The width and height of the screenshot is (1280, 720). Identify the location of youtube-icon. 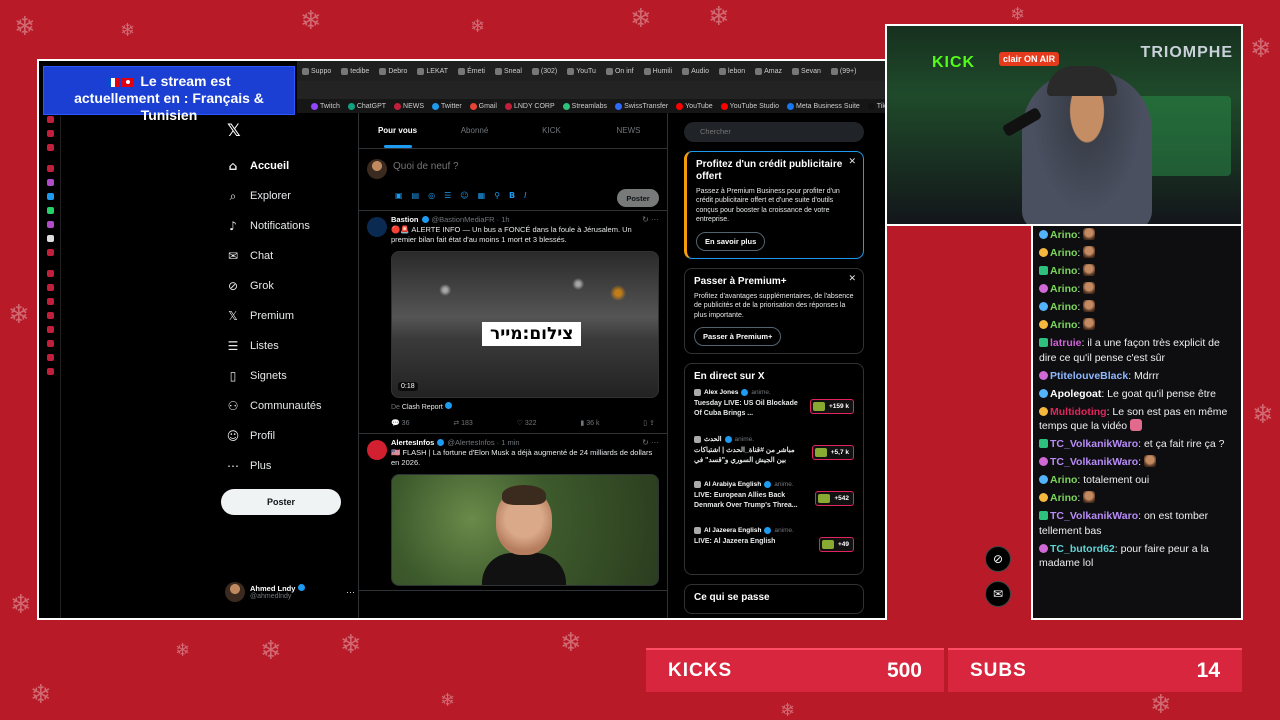
(50, 252).